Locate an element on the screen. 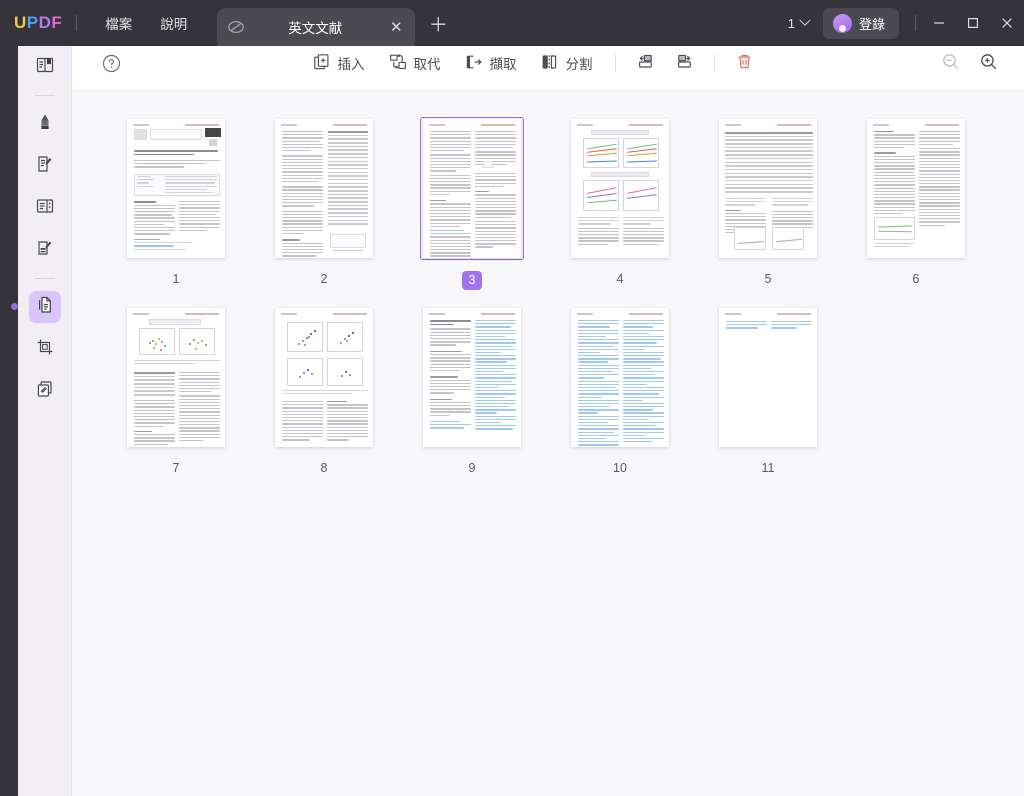  sidebar-item-form is located at coordinates (45, 208).